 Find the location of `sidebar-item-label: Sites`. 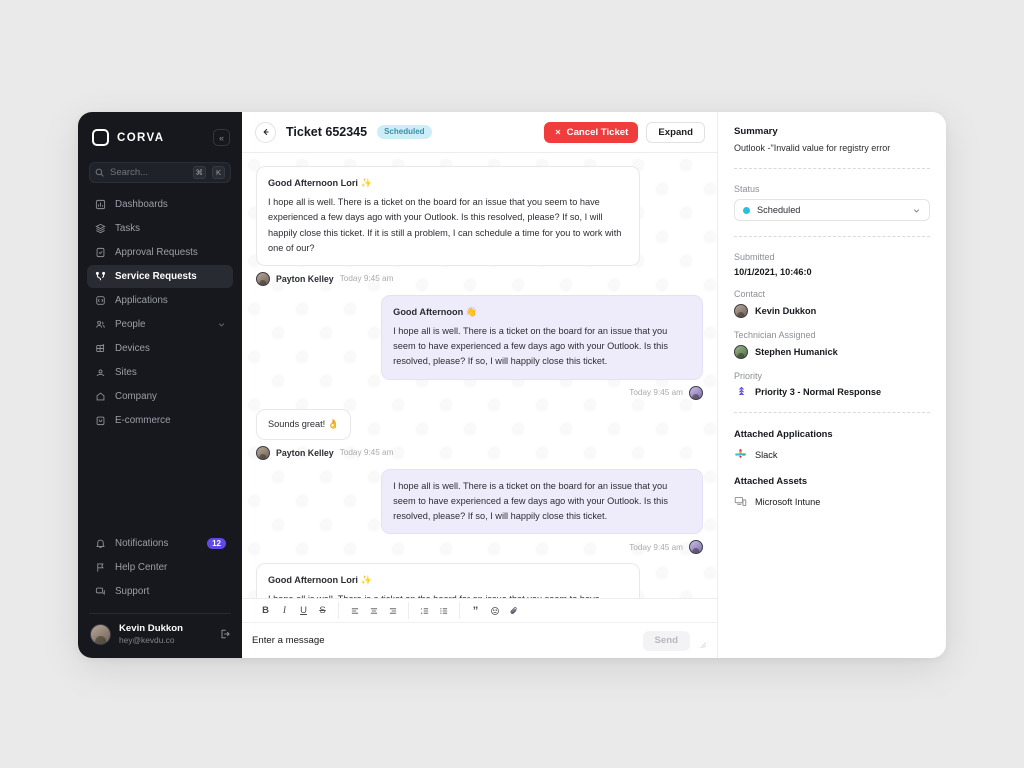

sidebar-item-label: Sites is located at coordinates (126, 372).